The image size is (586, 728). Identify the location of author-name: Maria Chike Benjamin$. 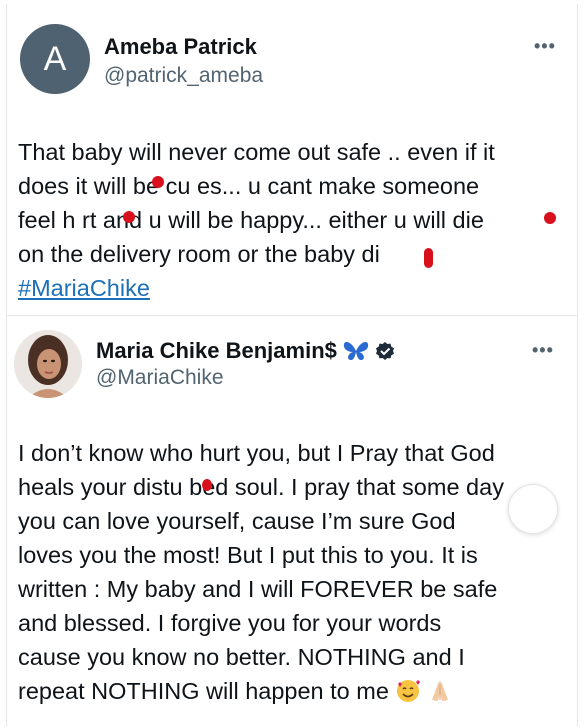
(245, 353).